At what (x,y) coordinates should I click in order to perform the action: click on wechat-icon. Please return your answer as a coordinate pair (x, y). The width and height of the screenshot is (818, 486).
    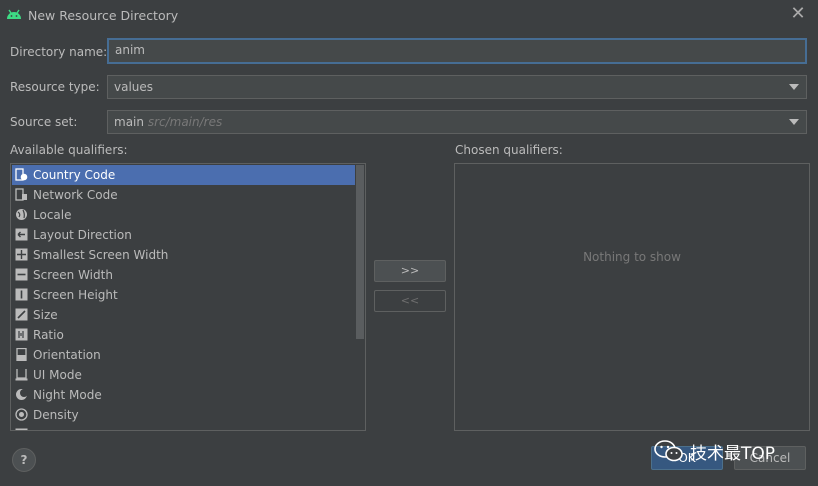
    Looking at the image, I should click on (668, 451).